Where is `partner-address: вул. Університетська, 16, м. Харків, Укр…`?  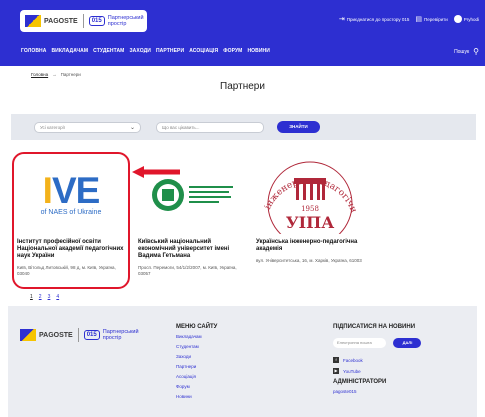 partner-address: вул. Університетська, 16, м. Харків, Укр… is located at coordinates (309, 260).